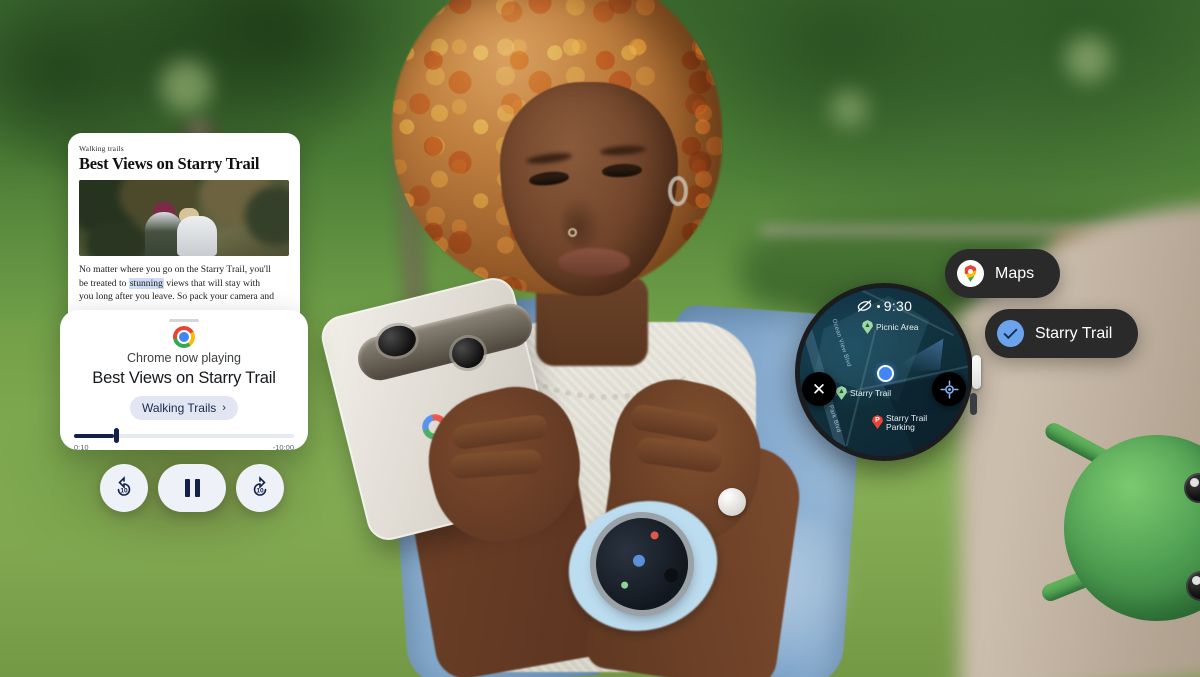 This screenshot has height=677, width=1200. I want to click on chip-label: Walking Trails, so click(179, 408).